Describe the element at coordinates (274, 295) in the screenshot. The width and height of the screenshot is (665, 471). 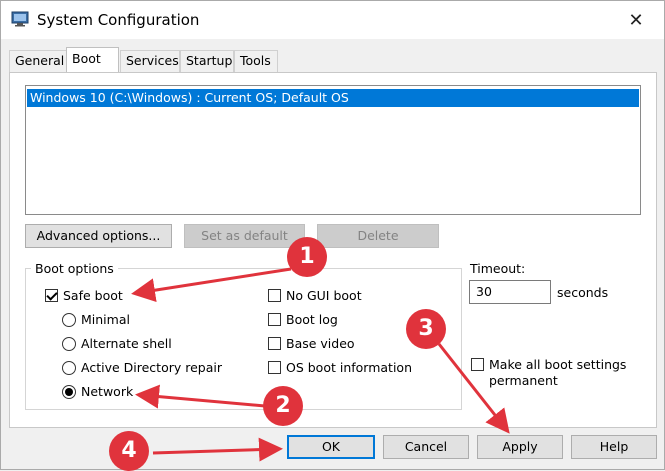
I see `no-gui-boot-checkbox` at that location.